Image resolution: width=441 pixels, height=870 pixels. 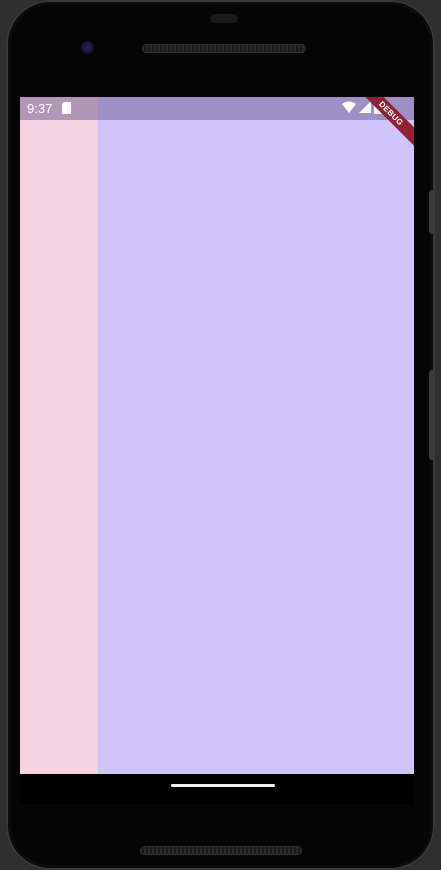 I want to click on cell-signal-icon, so click(x=365, y=107).